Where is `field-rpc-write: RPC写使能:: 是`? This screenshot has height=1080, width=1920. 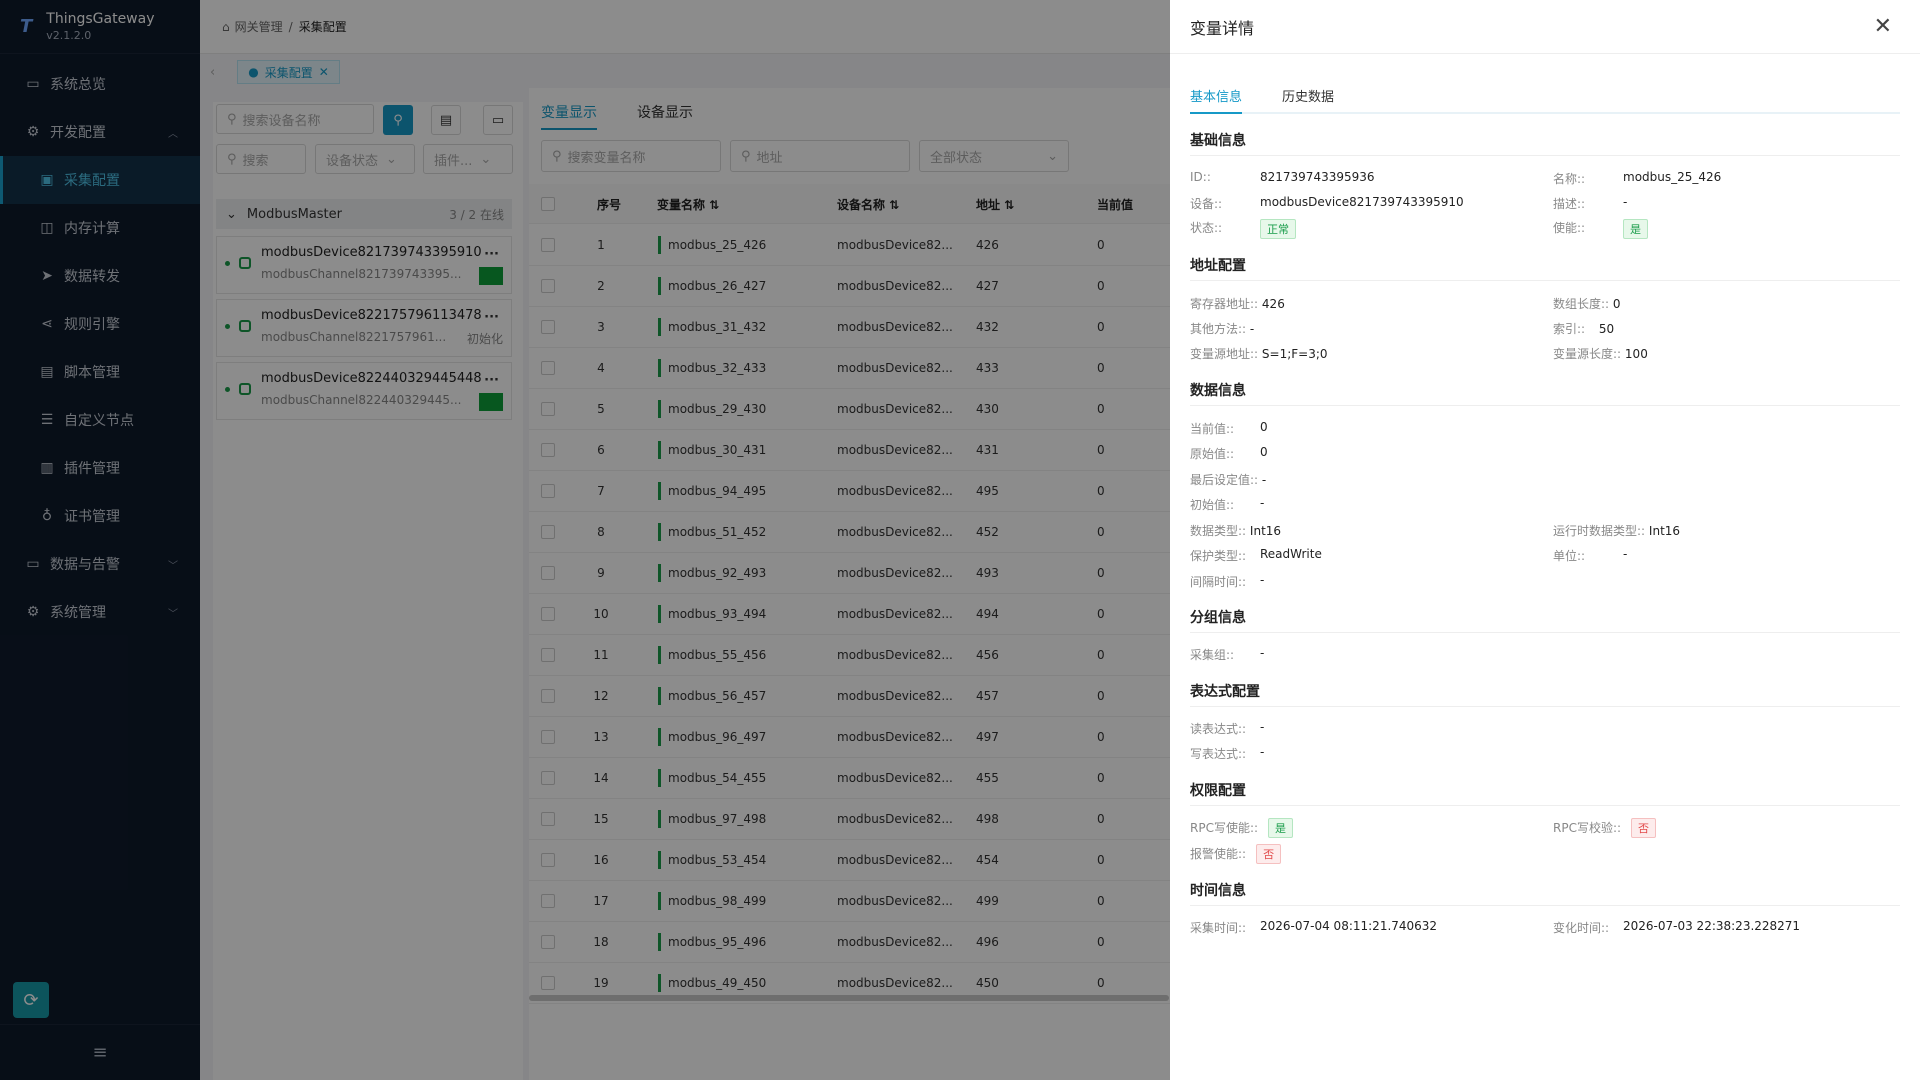 field-rpc-write: RPC写使能:: 是 is located at coordinates (1242, 828).